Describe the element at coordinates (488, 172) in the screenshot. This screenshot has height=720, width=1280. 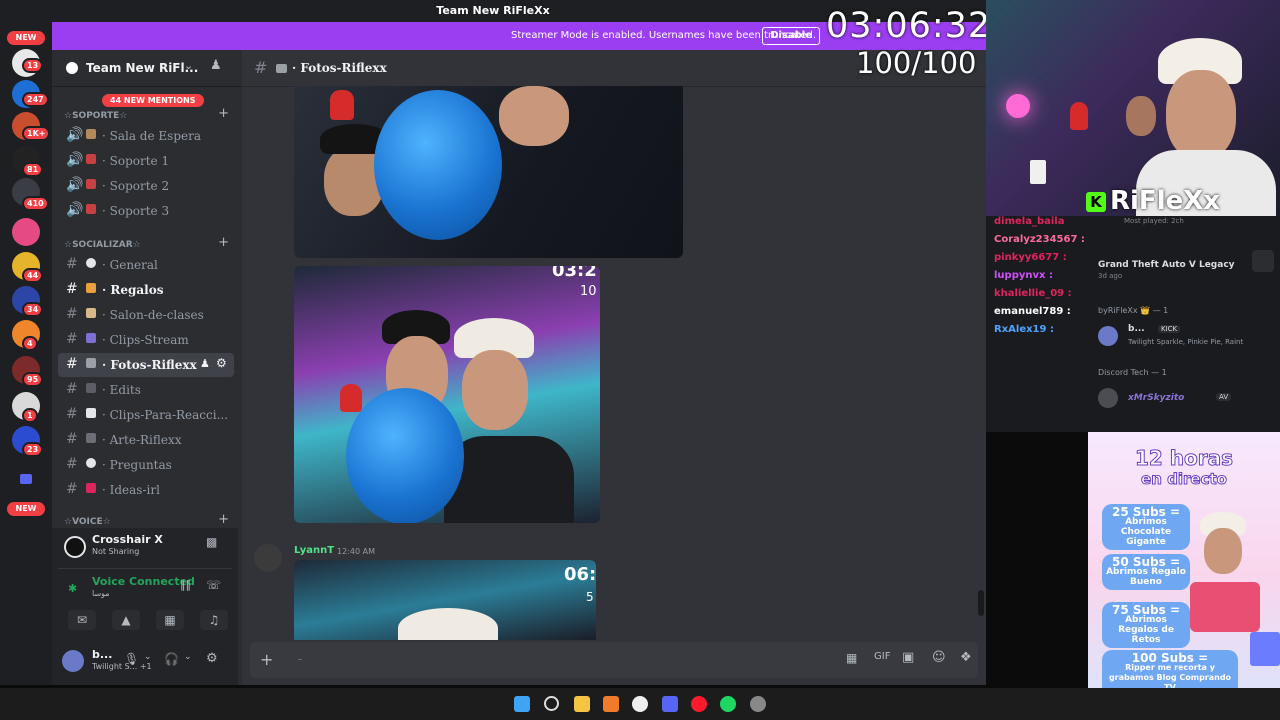
I see `image-attachment` at that location.